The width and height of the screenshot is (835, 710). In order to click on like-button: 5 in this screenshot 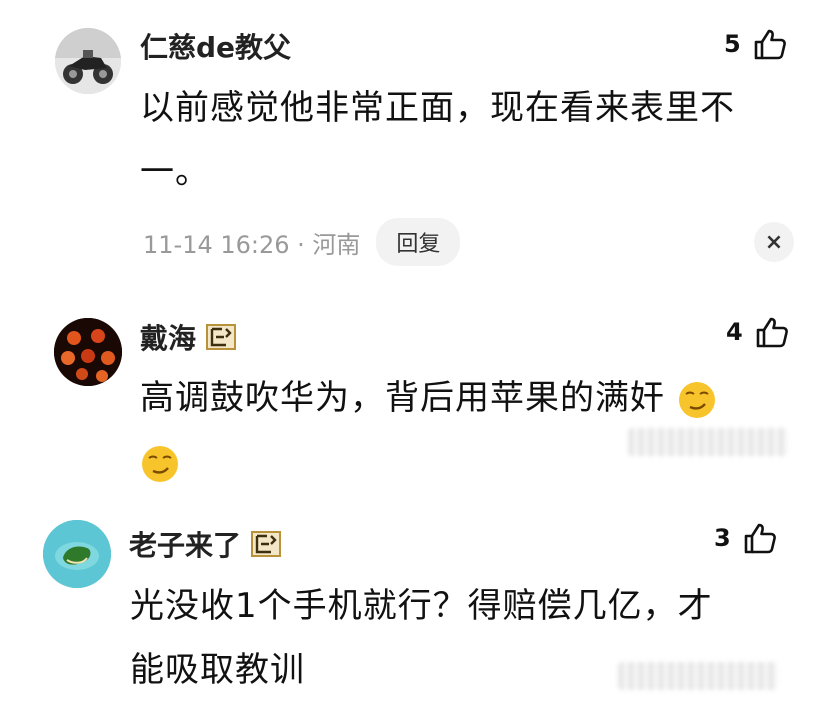, I will do `click(755, 44)`.